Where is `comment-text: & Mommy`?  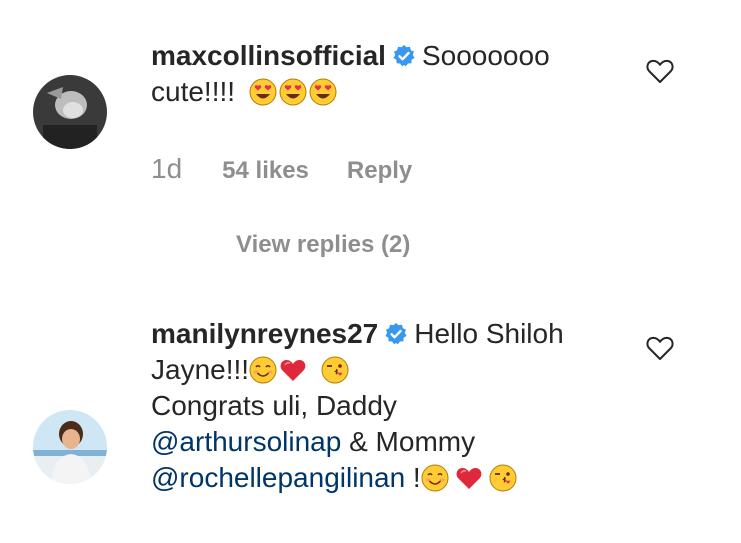
comment-text: & Mommy is located at coordinates (408, 441).